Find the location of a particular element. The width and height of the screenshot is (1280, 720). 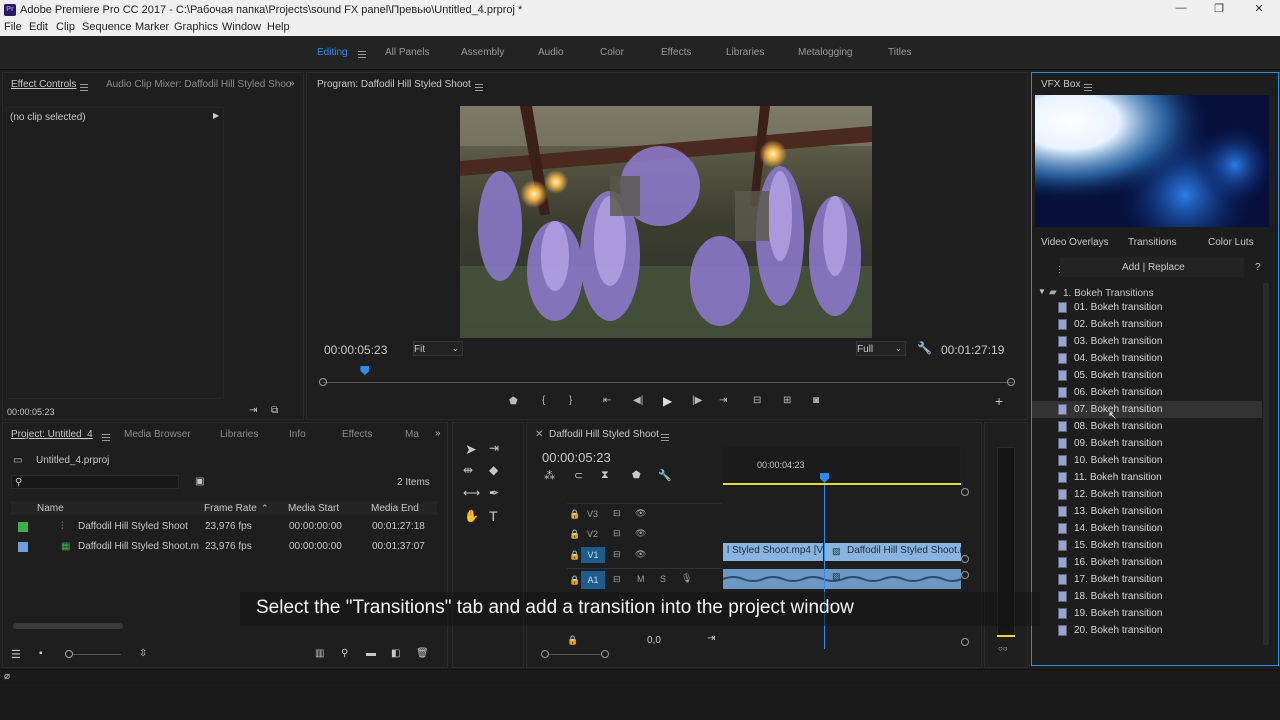

icon-view-icon: ▪ is located at coordinates (41, 653).